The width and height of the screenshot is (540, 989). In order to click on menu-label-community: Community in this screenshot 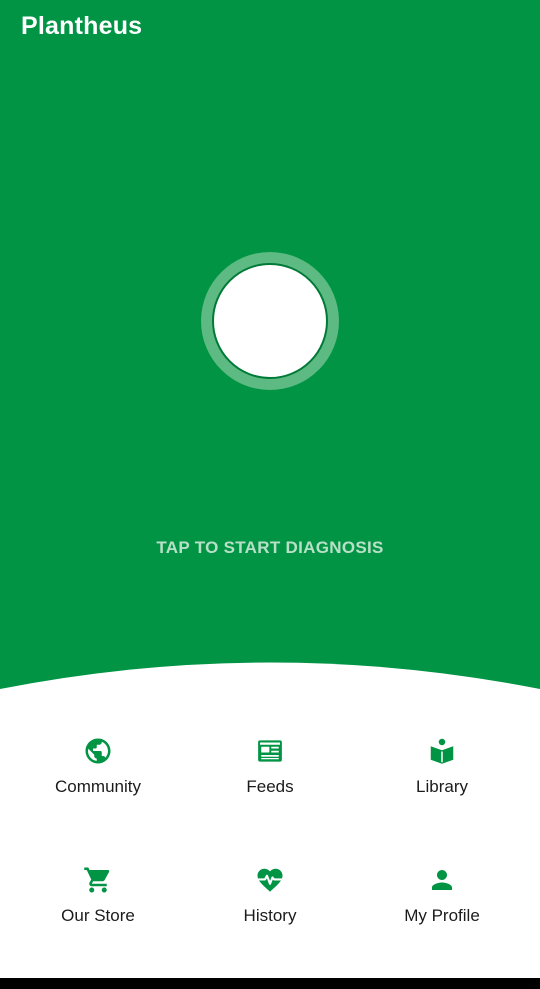, I will do `click(98, 786)`.